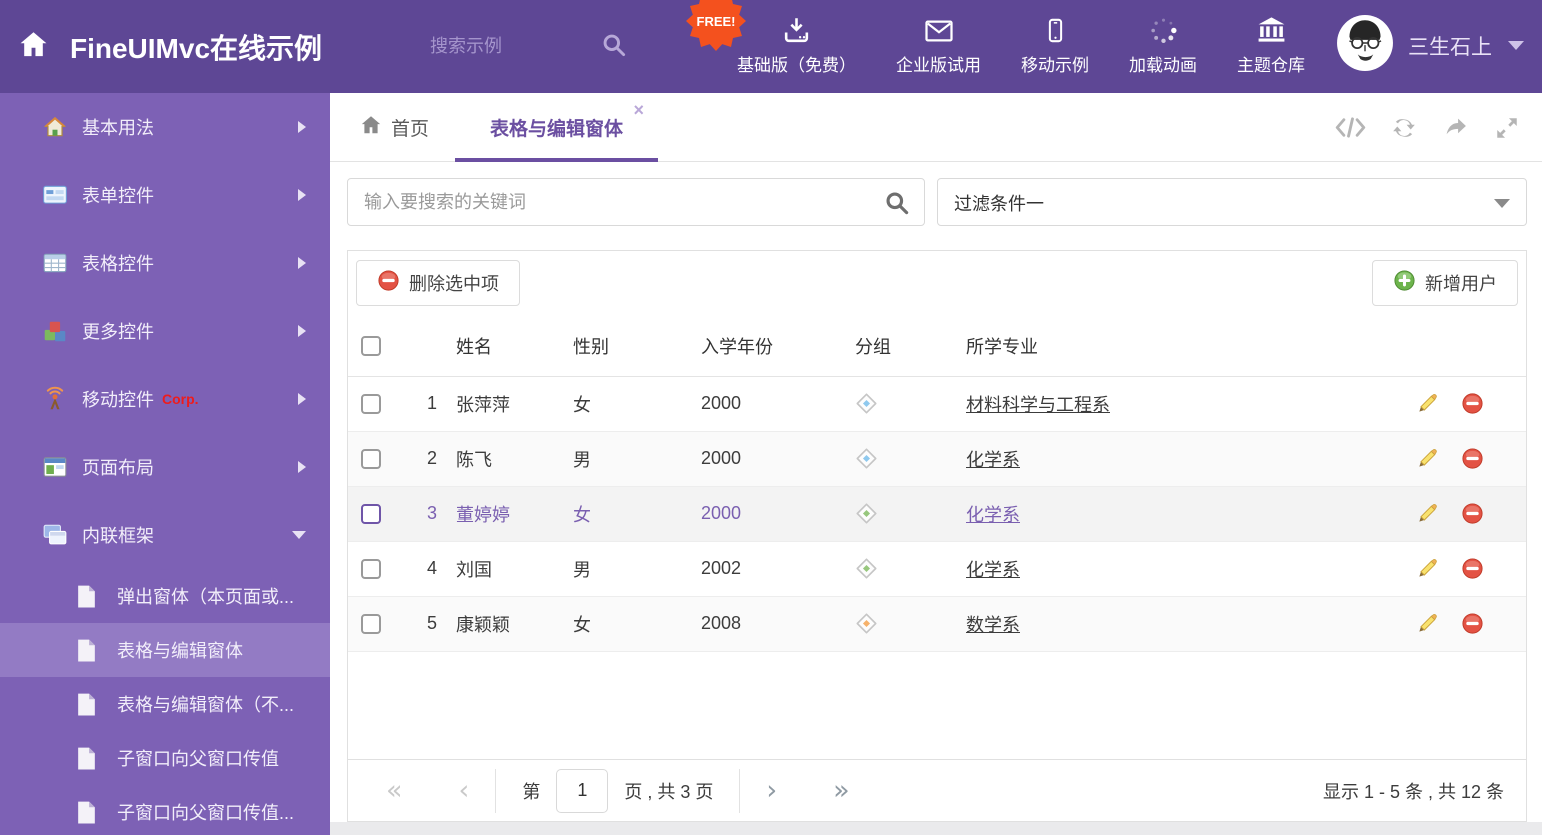 Image resolution: width=1542 pixels, height=835 pixels. Describe the element at coordinates (1507, 128) in the screenshot. I see `expand-icon` at that location.